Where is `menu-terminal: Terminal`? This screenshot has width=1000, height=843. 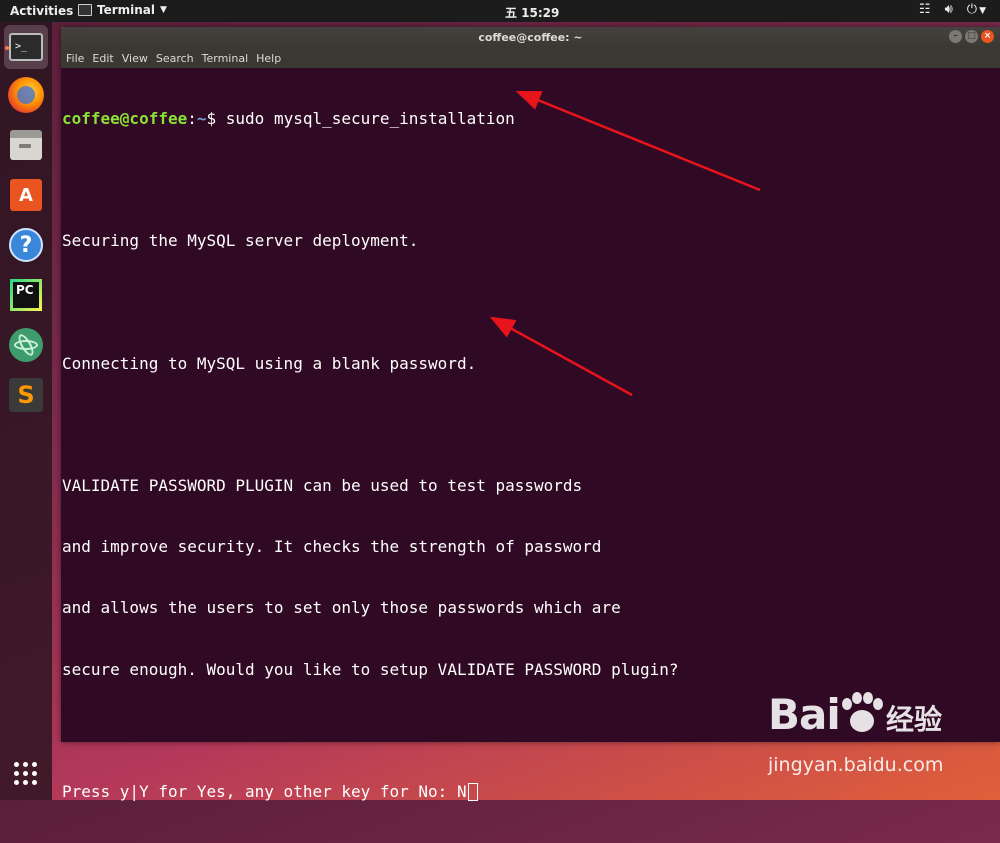 menu-terminal: Terminal is located at coordinates (225, 58).